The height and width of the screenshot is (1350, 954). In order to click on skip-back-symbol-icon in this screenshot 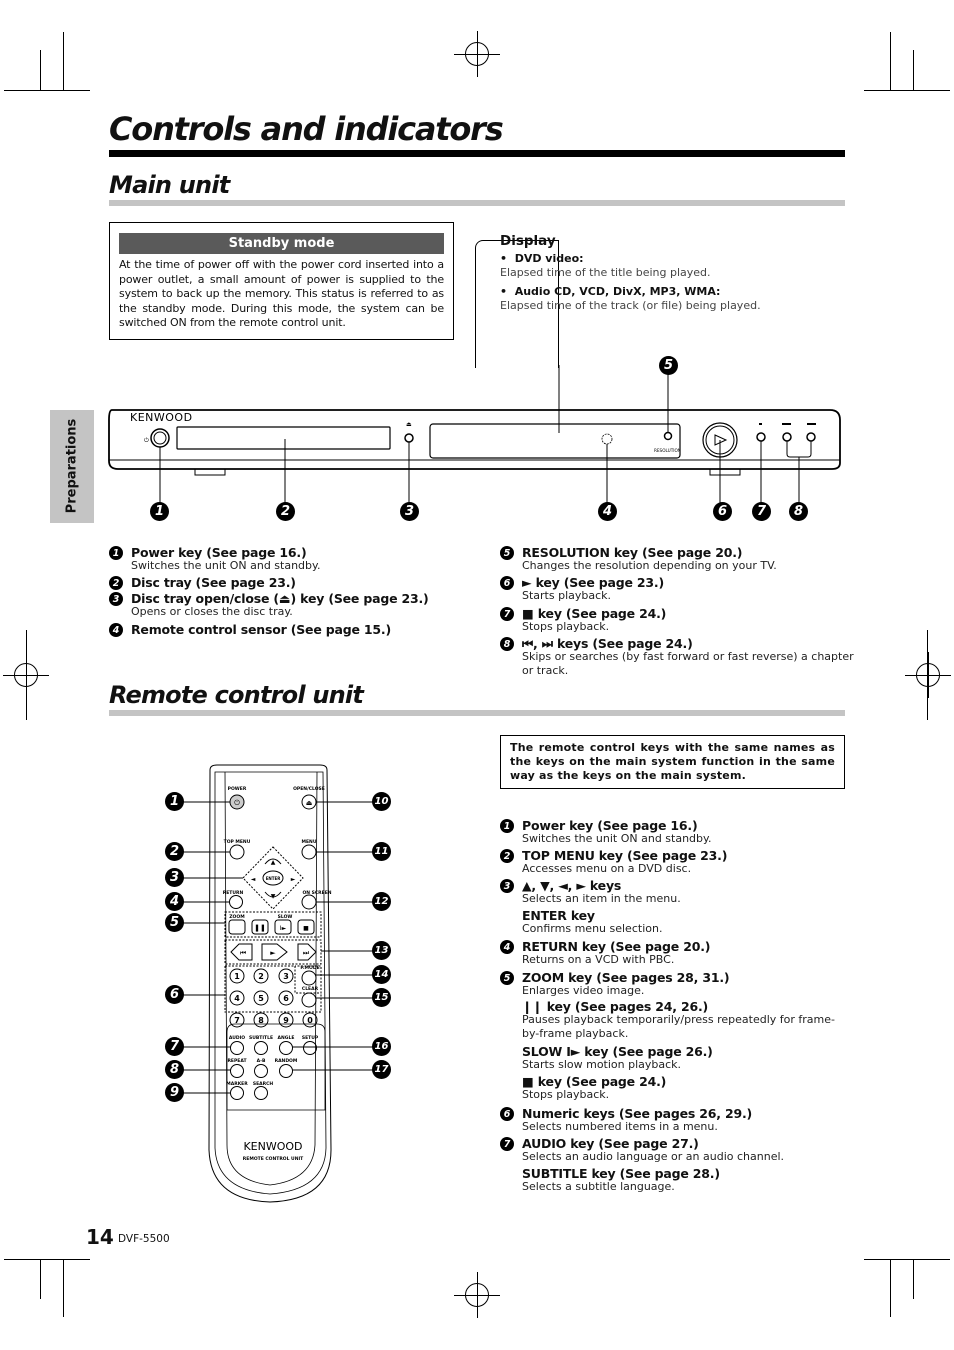, I will do `click(786, 424)`.